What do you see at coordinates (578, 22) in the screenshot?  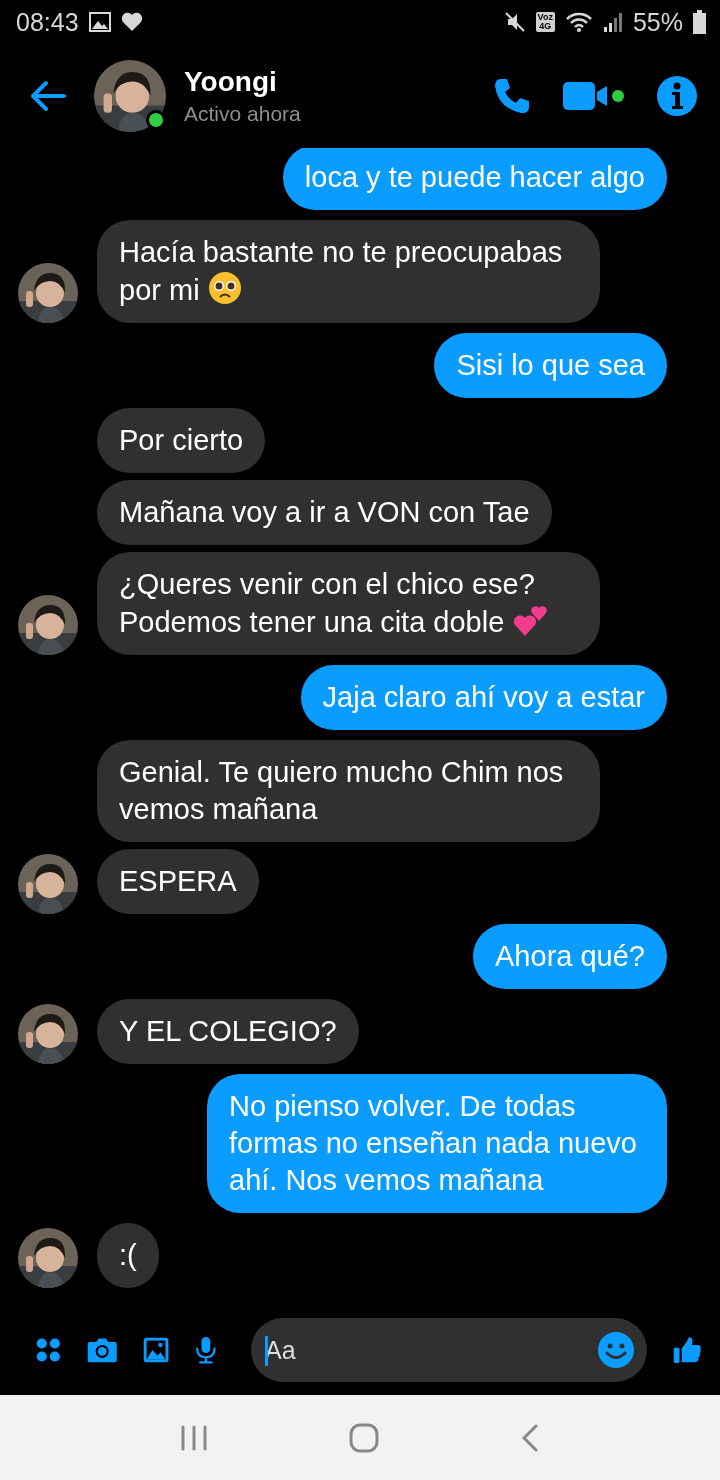 I see `wifi-icon` at bounding box center [578, 22].